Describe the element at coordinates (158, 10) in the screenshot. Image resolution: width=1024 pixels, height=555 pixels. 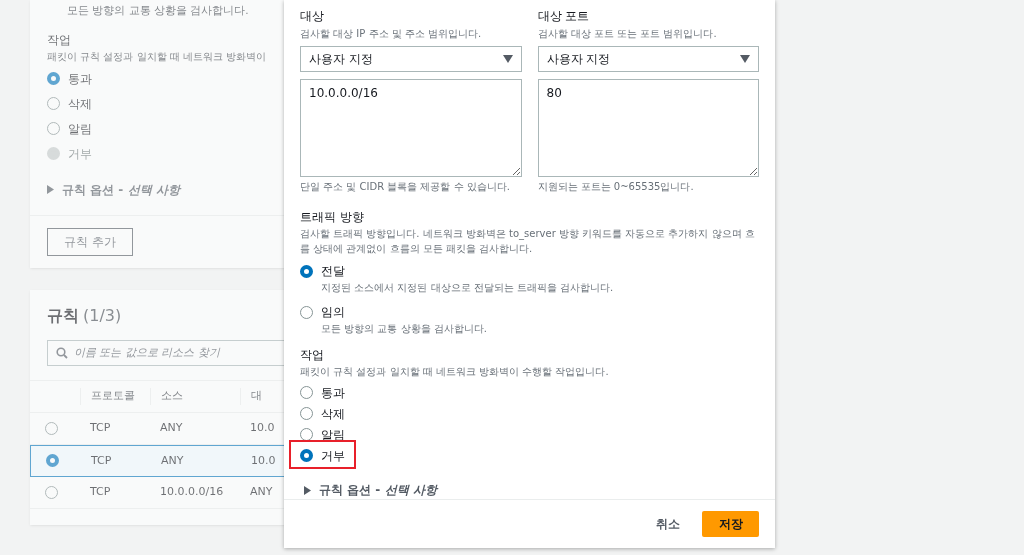
I see `direction-description: 모든 방향의 교통 상황을 검사합니다.` at that location.